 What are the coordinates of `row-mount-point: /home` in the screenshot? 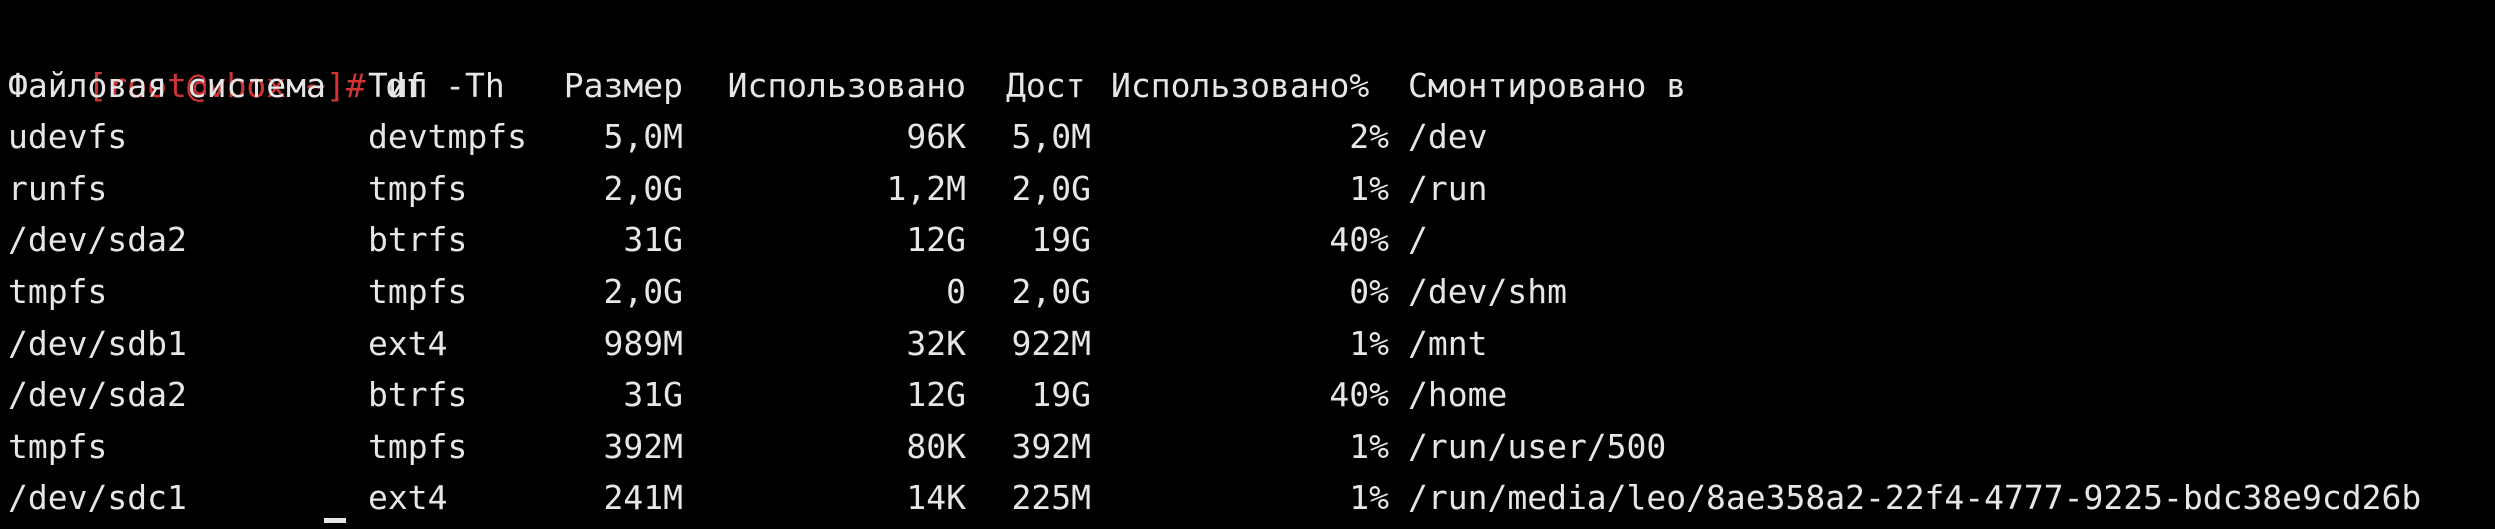 It's located at (1458, 395).